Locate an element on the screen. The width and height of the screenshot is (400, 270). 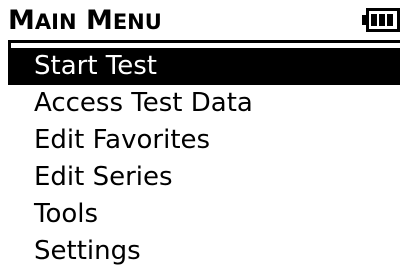
menu-item-label: Edit Series is located at coordinates (103, 177).